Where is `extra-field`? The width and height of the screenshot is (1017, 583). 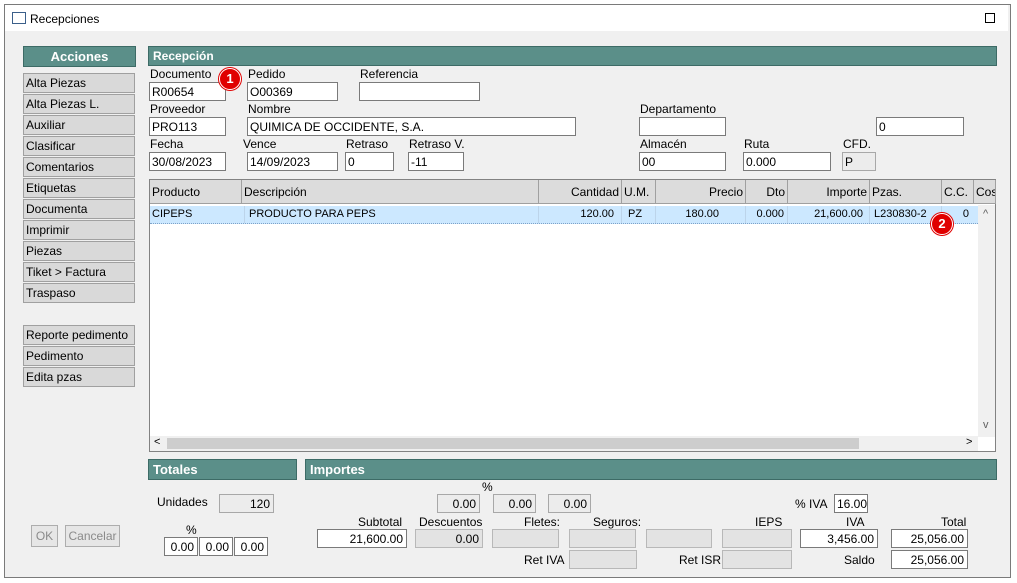 extra-field is located at coordinates (679, 538).